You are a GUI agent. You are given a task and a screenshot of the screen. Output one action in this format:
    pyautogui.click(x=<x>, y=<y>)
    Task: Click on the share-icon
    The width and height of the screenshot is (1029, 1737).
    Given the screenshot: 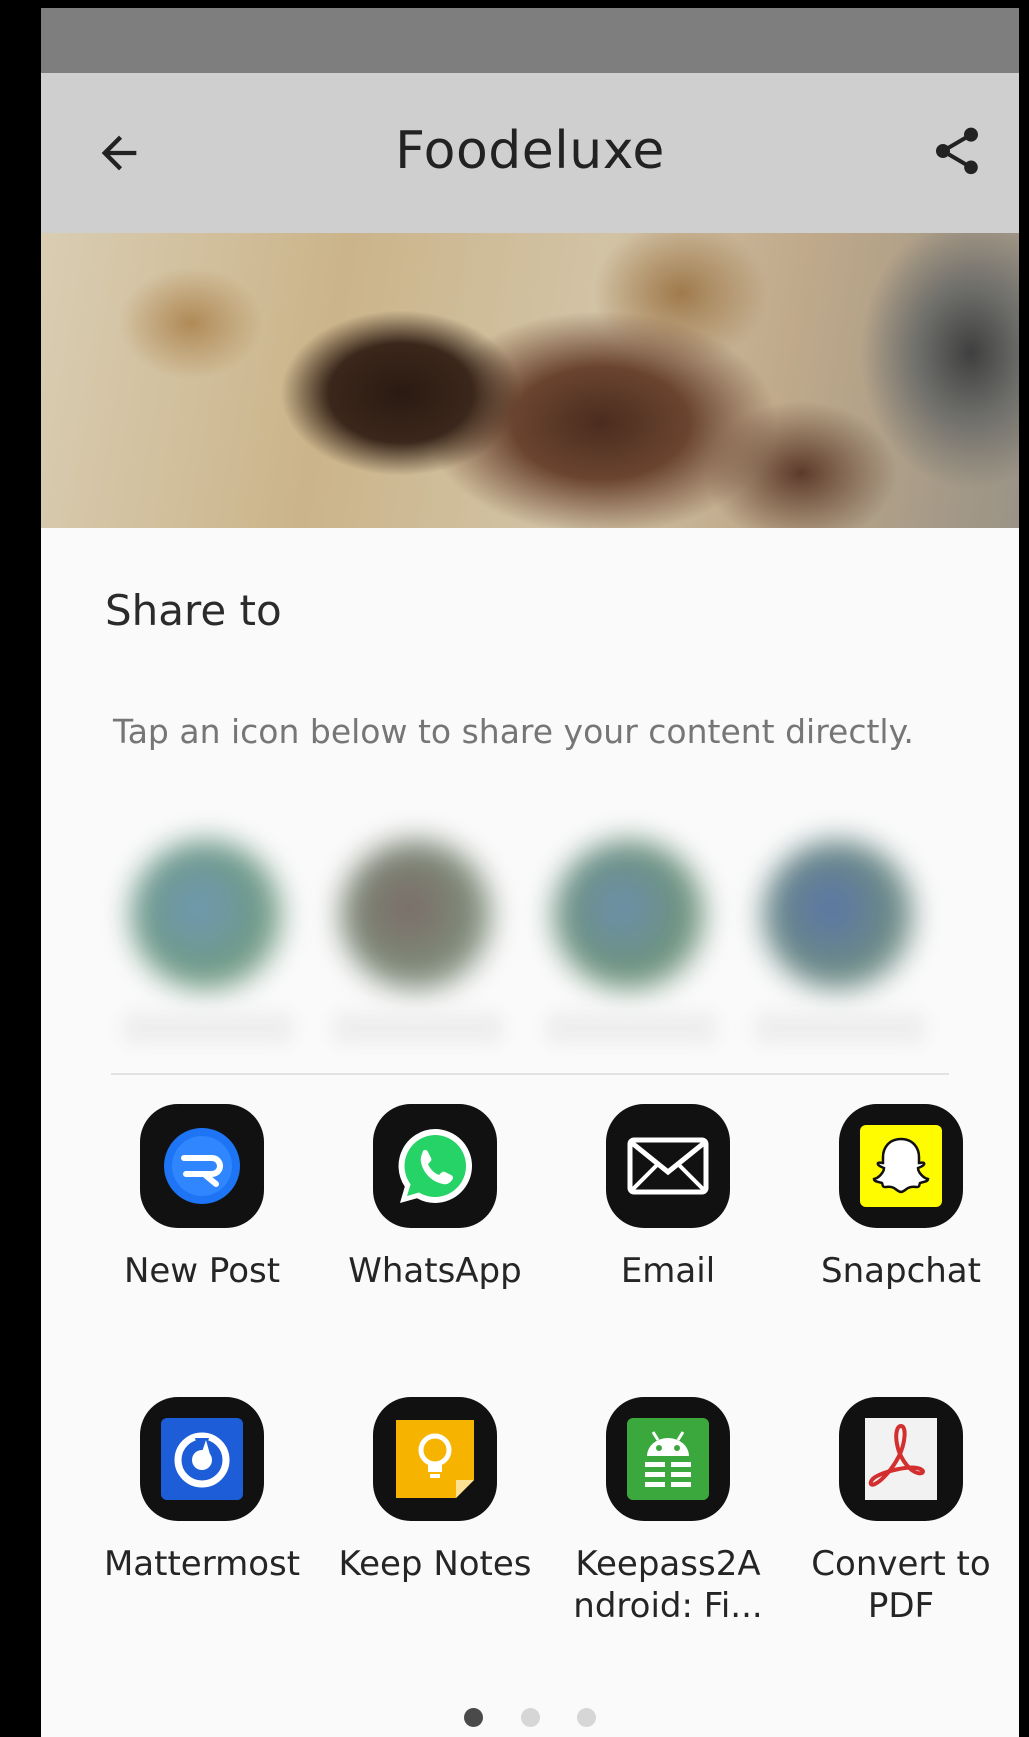 What is the action you would take?
    pyautogui.click(x=957, y=151)
    